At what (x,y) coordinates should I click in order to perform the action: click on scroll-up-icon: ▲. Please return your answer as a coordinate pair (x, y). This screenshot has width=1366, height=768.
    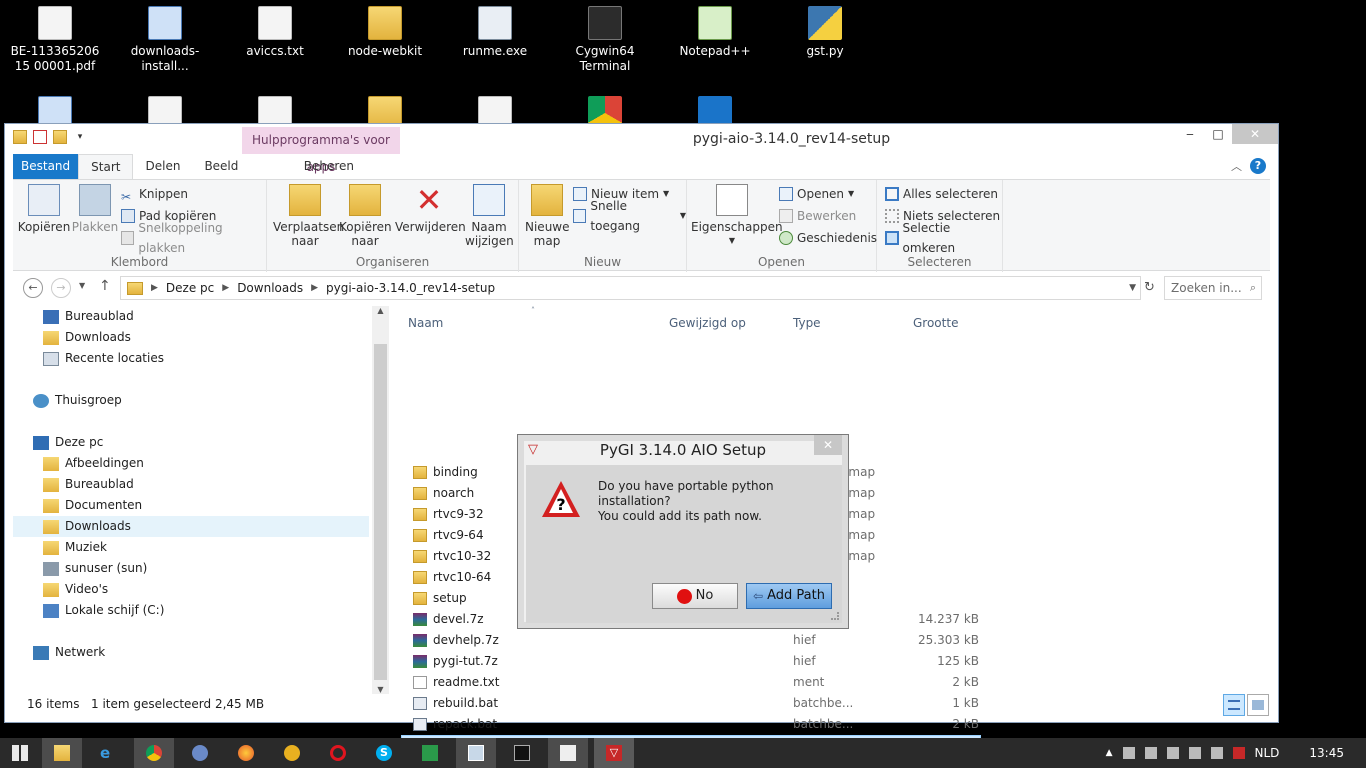
    Looking at the image, I should click on (380, 310).